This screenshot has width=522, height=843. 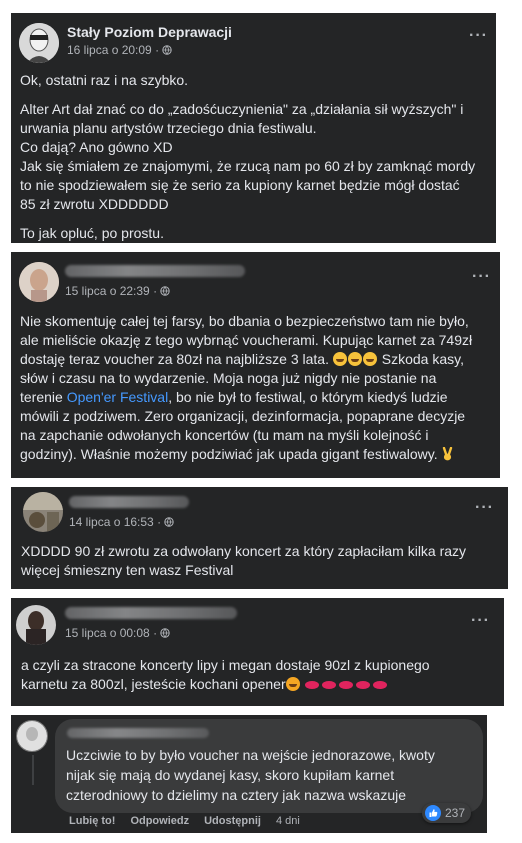 I want to click on post-meta: 15 lipca o 22:39 ·, so click(x=117, y=291).